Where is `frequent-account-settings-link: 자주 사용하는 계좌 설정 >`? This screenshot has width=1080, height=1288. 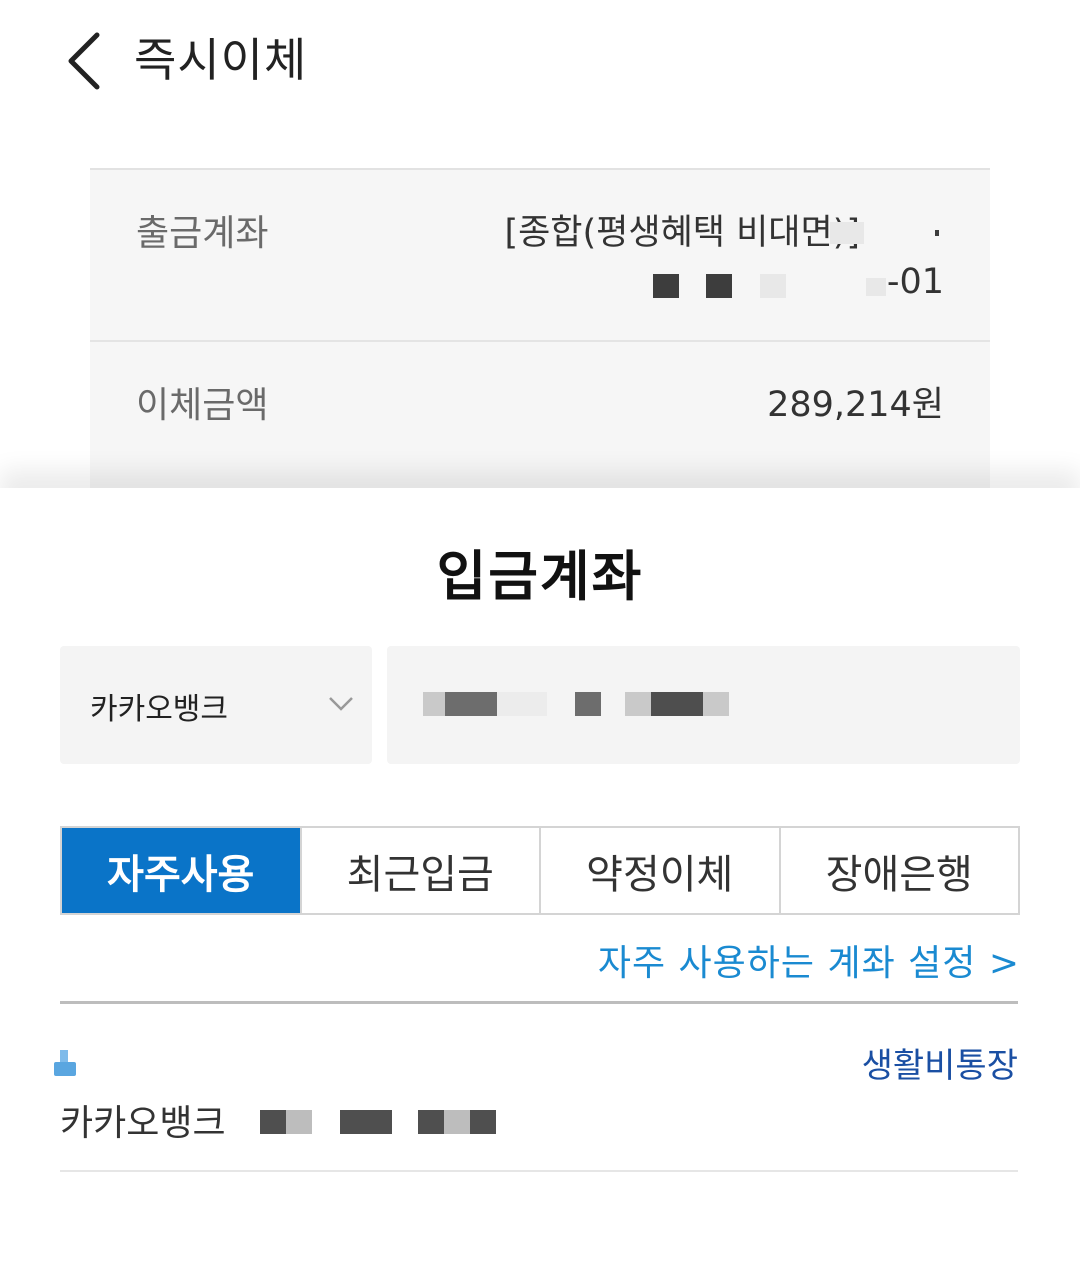
frequent-account-settings-link: 자주 사용하는 계좌 설정 > is located at coordinates (809, 960).